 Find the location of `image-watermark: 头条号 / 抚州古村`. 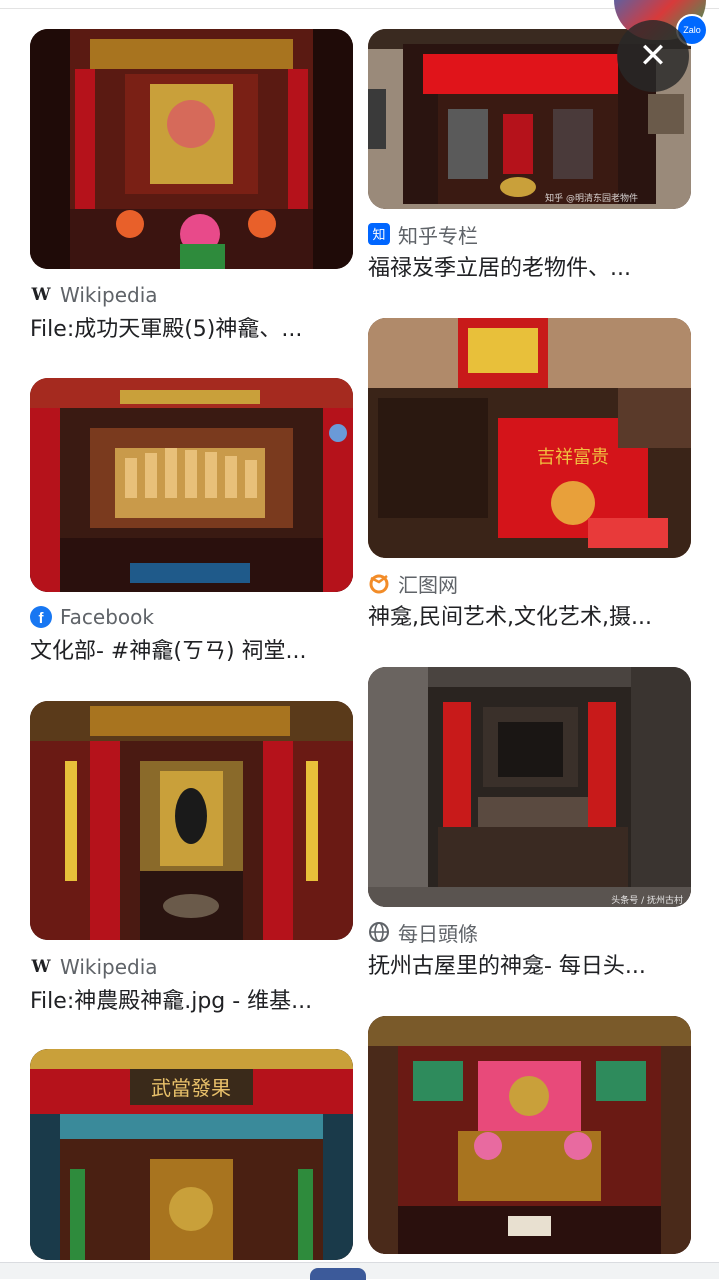

image-watermark: 头条号 / 抚州古村 is located at coordinates (647, 900).